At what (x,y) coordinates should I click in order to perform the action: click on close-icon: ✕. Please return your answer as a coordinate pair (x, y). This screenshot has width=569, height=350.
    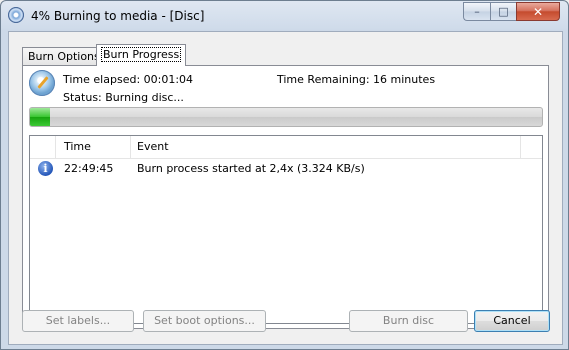
    Looking at the image, I should click on (538, 11).